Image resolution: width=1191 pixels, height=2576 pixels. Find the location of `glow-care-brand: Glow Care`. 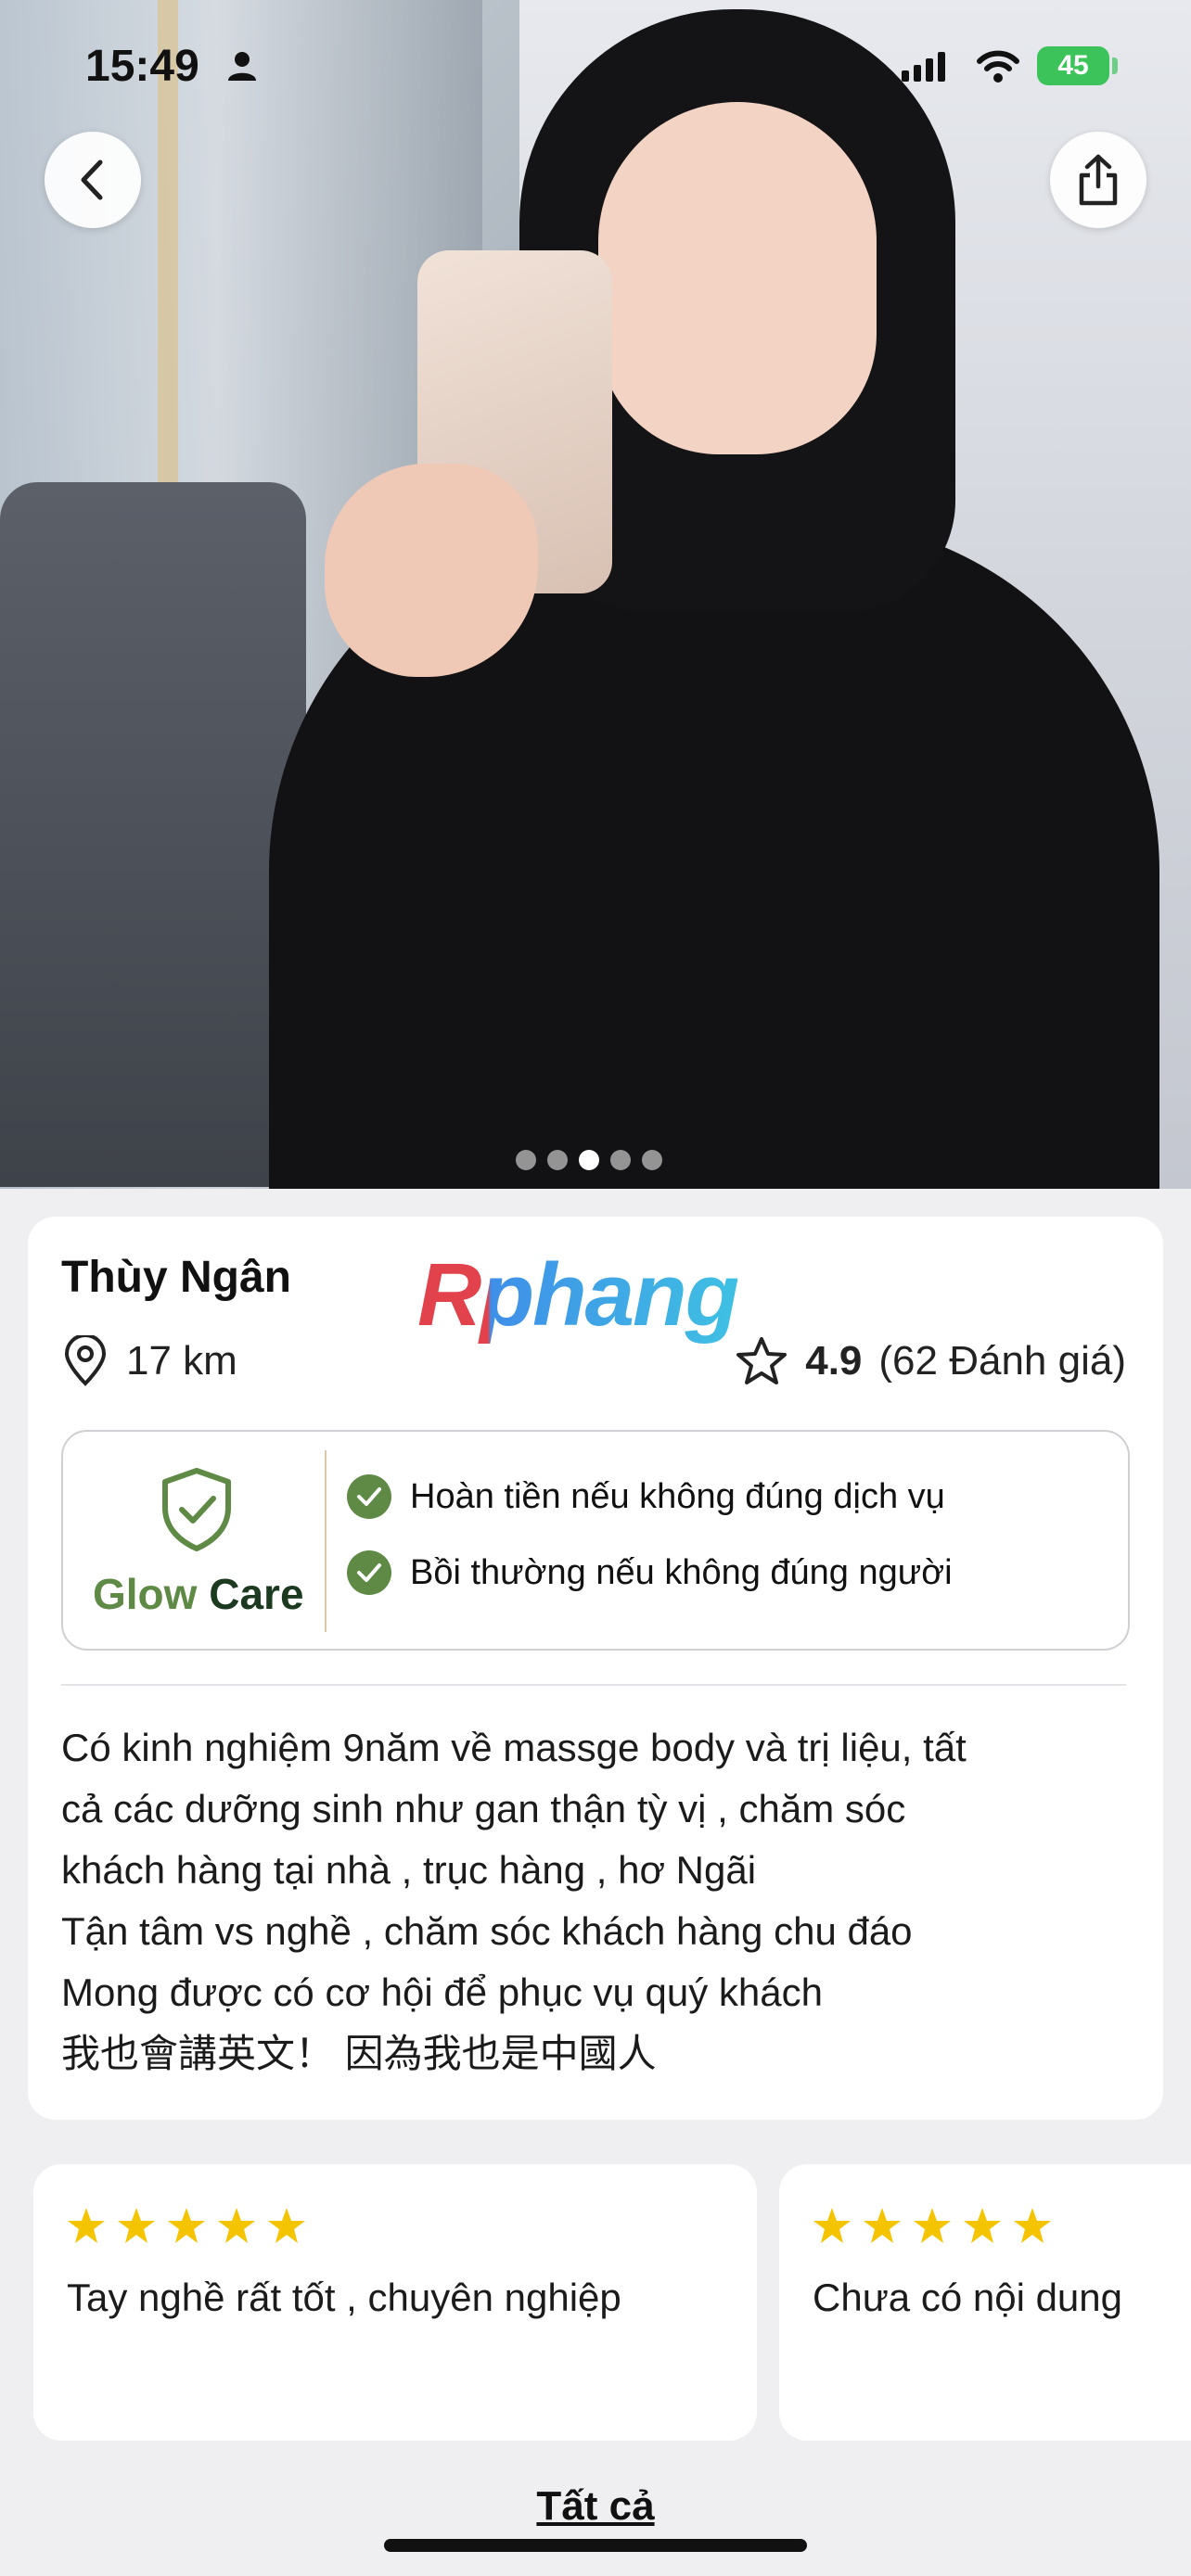

glow-care-brand: Glow Care is located at coordinates (198, 1594).